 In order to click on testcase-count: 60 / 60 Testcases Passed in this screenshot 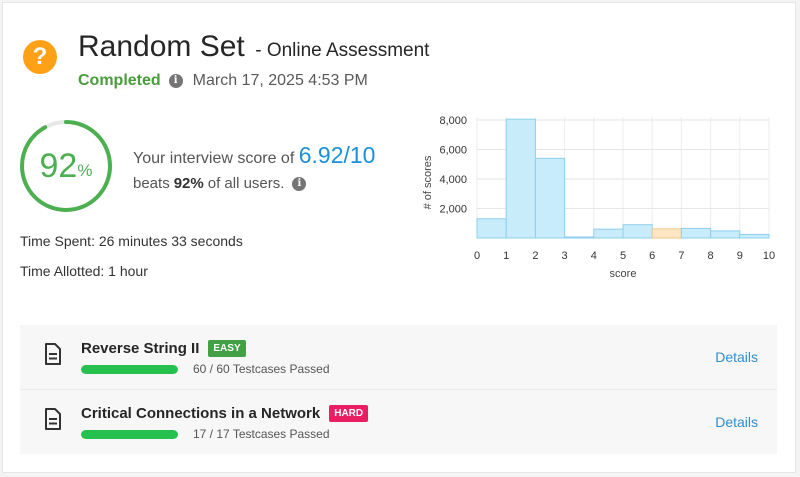, I will do `click(261, 369)`.